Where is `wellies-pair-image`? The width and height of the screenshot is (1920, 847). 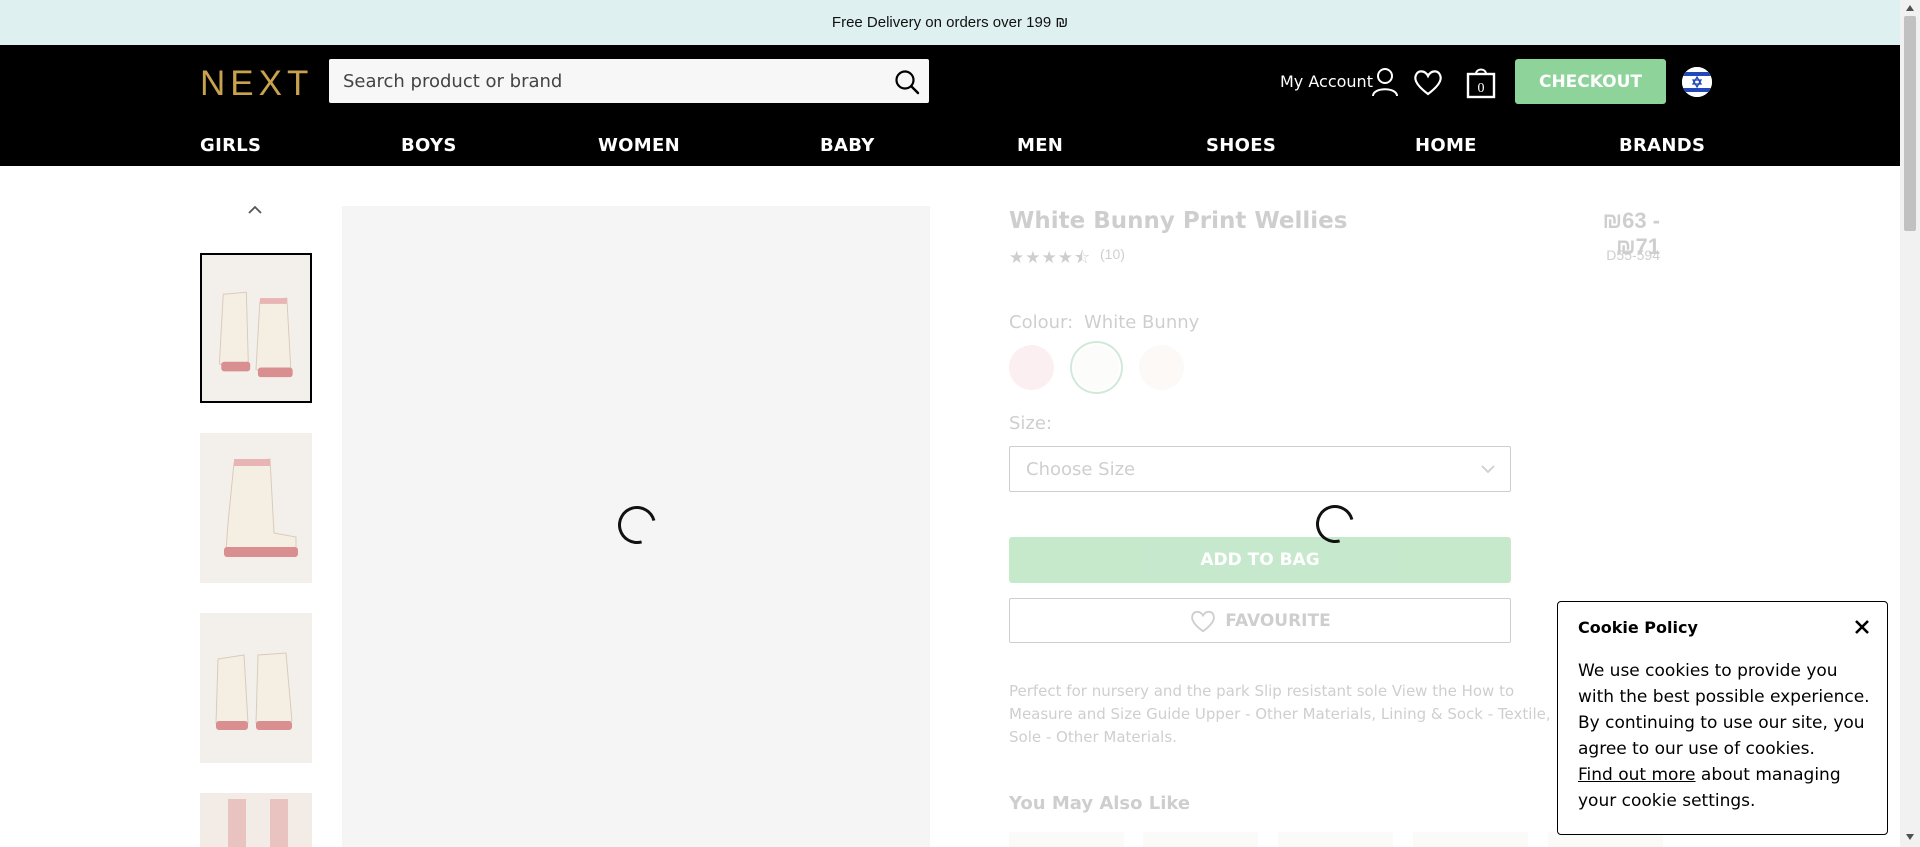 wellies-pair-image is located at coordinates (256, 688).